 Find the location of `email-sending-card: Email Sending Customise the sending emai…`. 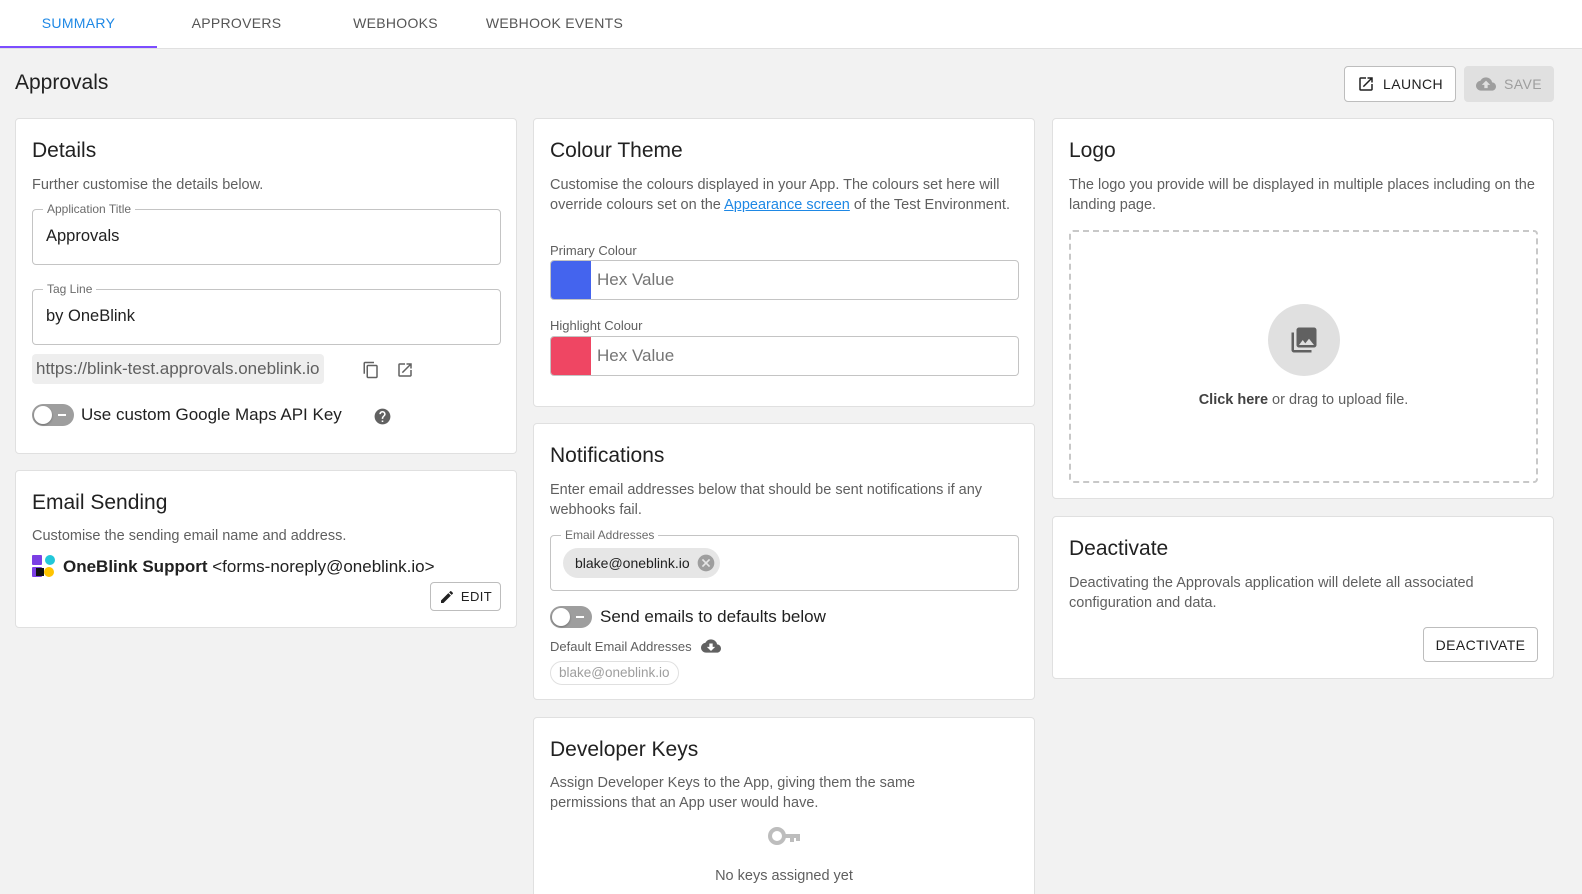

email-sending-card: Email Sending Customise the sending emai… is located at coordinates (266, 549).